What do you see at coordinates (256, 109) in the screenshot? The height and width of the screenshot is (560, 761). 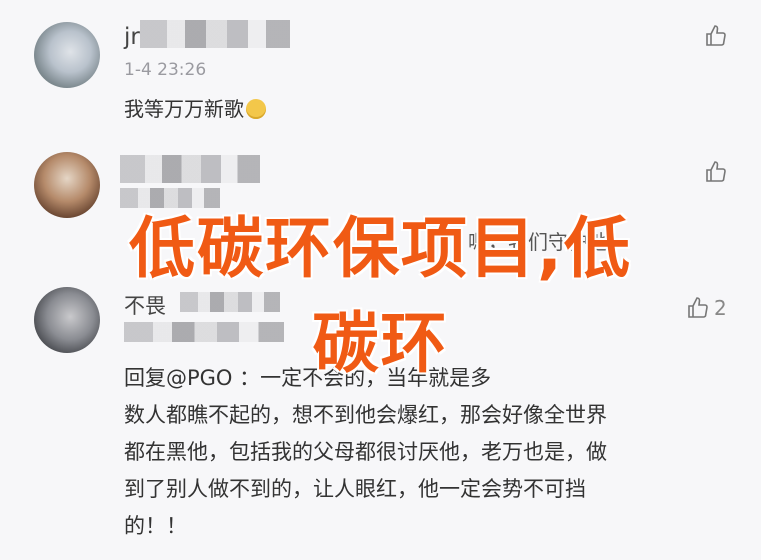 I see `smile-emoji-icon` at bounding box center [256, 109].